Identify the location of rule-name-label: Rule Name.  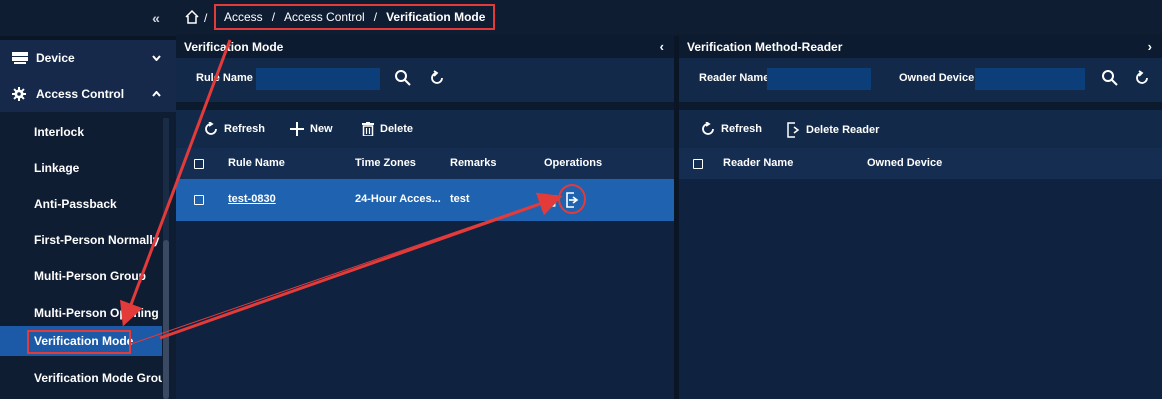
(224, 78).